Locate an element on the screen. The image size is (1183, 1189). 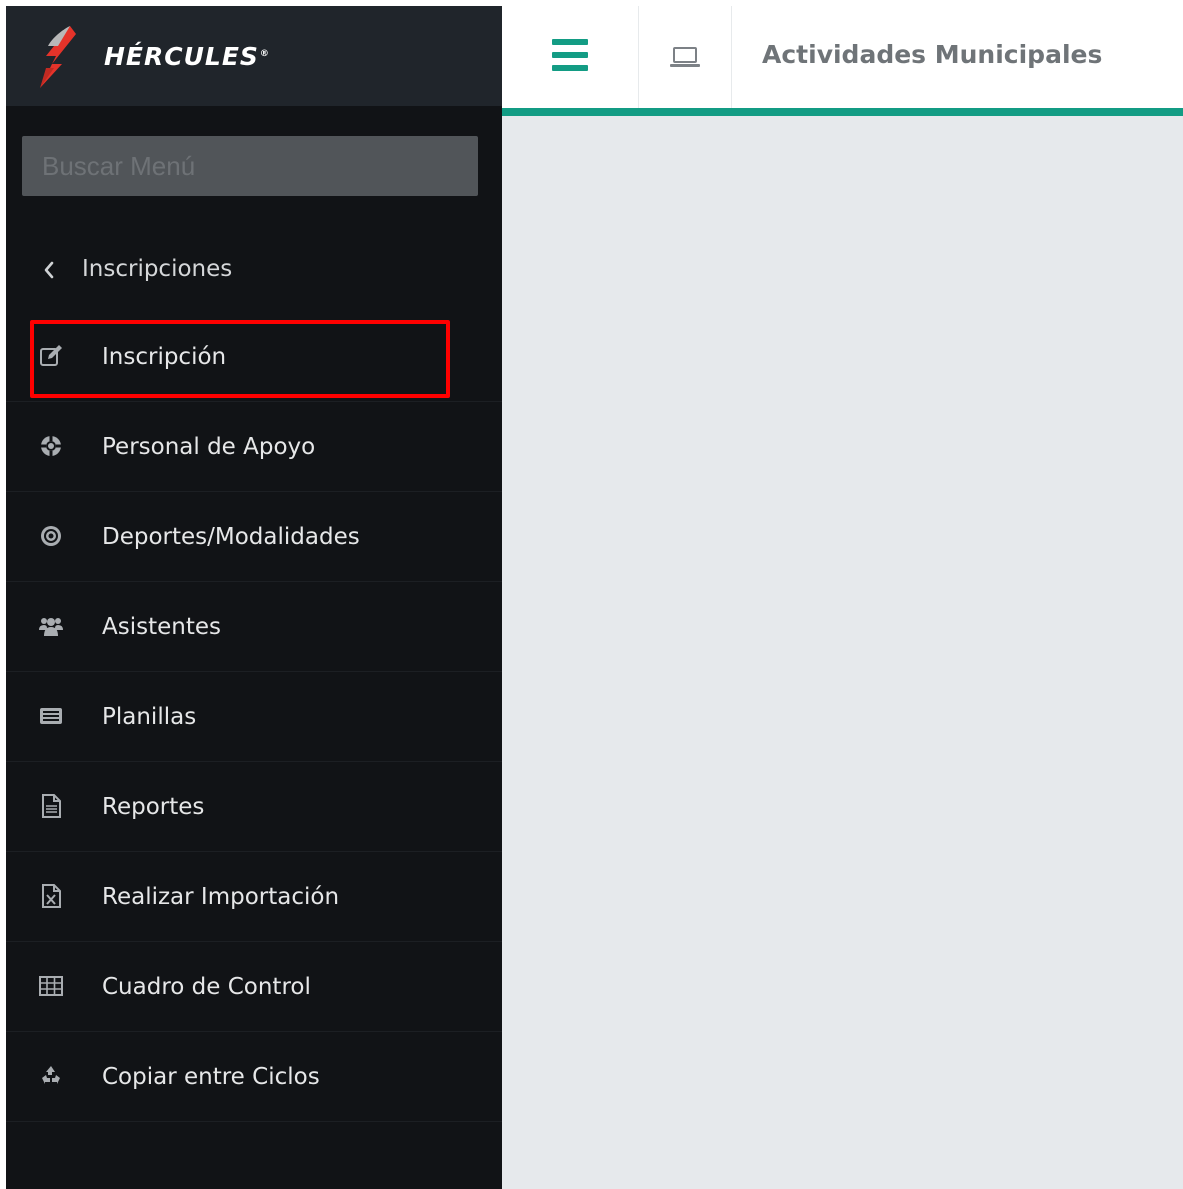
brand-name: HÉRCULES® is located at coordinates (187, 56).